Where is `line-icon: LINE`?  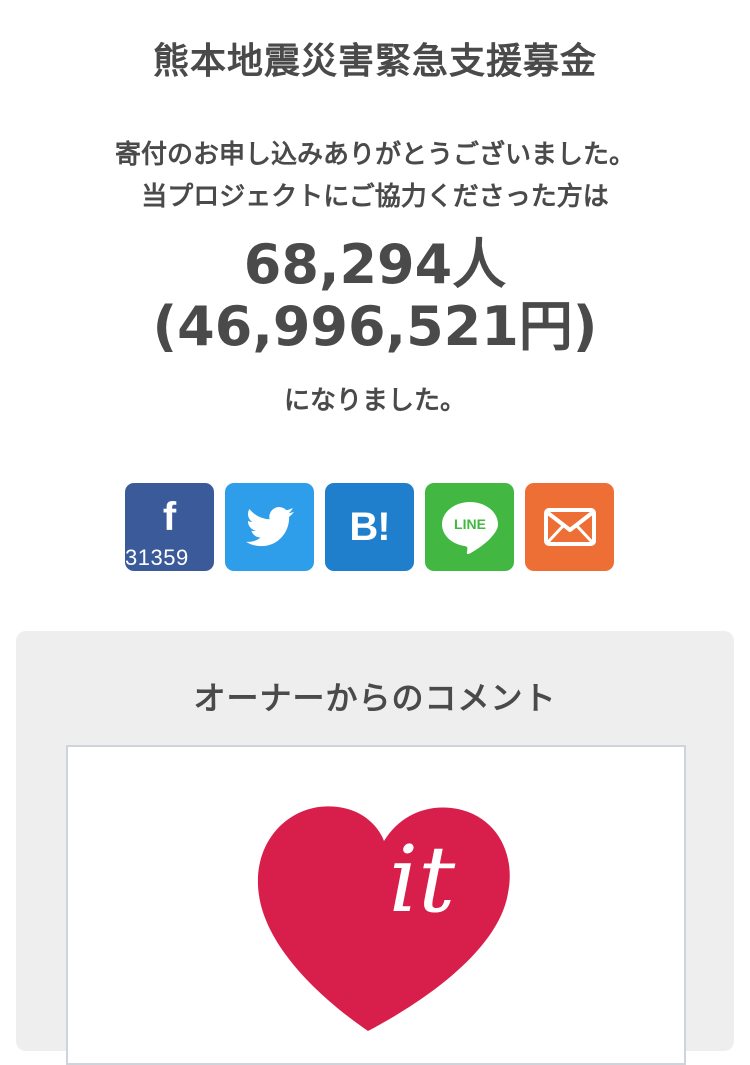 line-icon: LINE is located at coordinates (469, 528).